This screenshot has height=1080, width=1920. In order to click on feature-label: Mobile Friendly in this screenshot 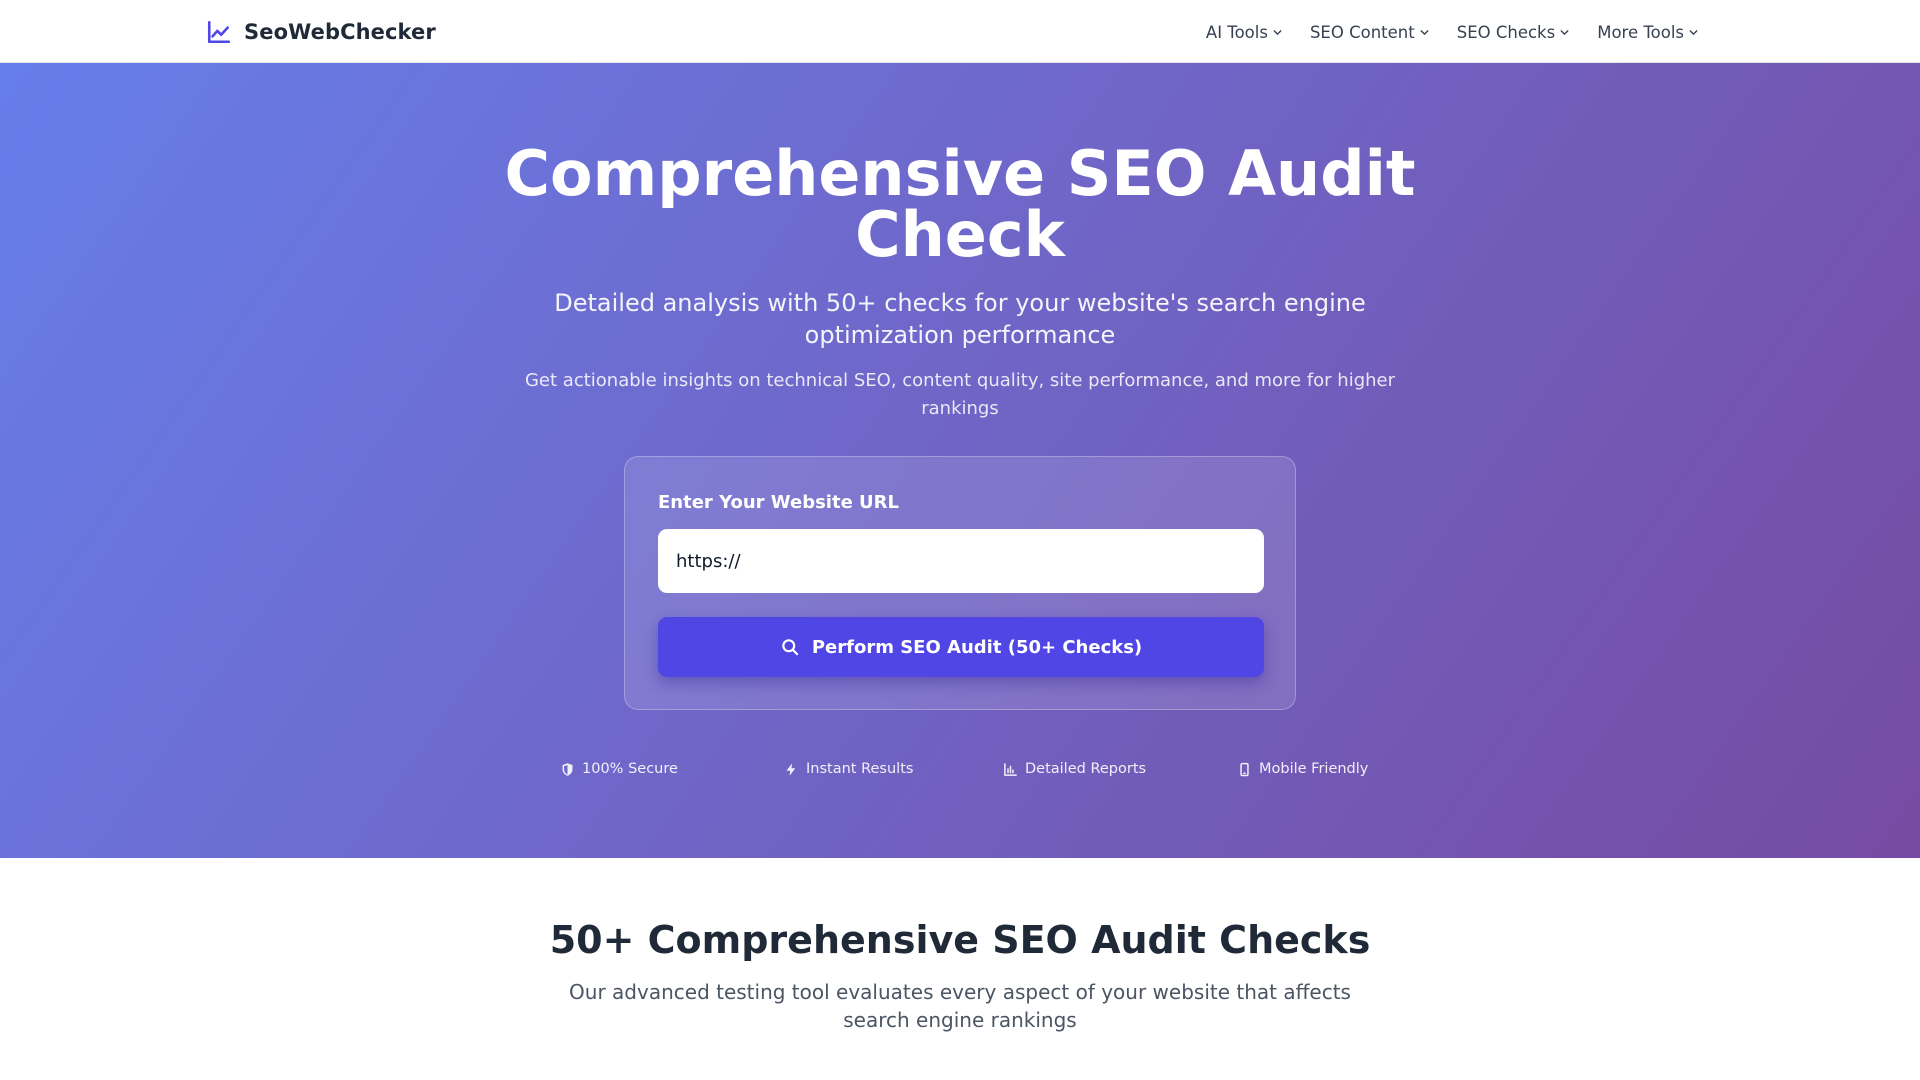, I will do `click(1314, 769)`.